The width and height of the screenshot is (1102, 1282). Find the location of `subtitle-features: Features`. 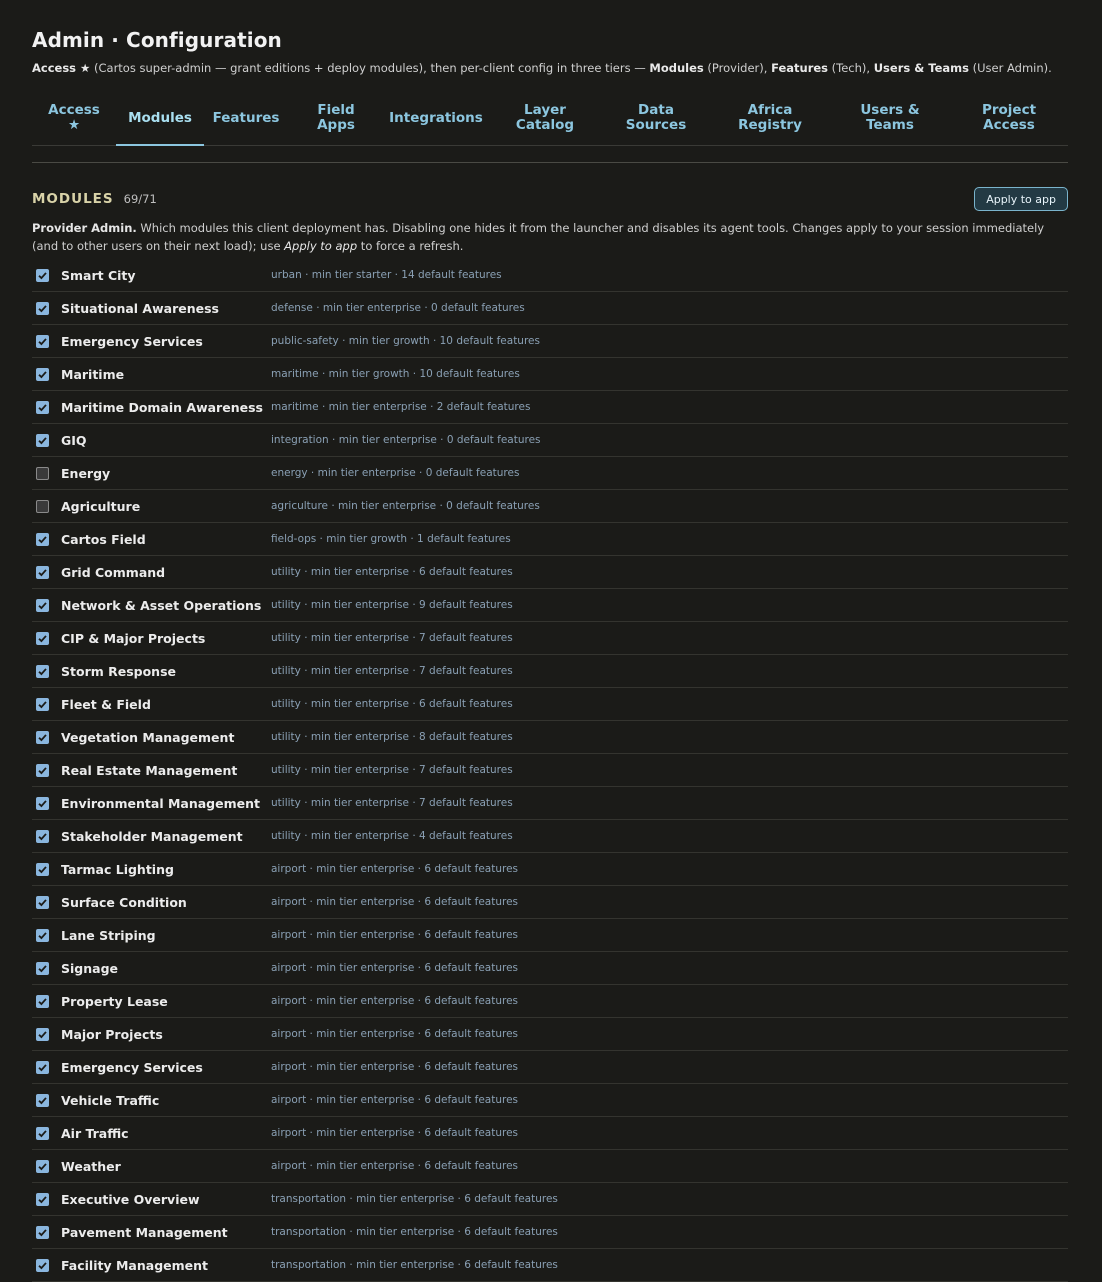

subtitle-features: Features is located at coordinates (800, 68).